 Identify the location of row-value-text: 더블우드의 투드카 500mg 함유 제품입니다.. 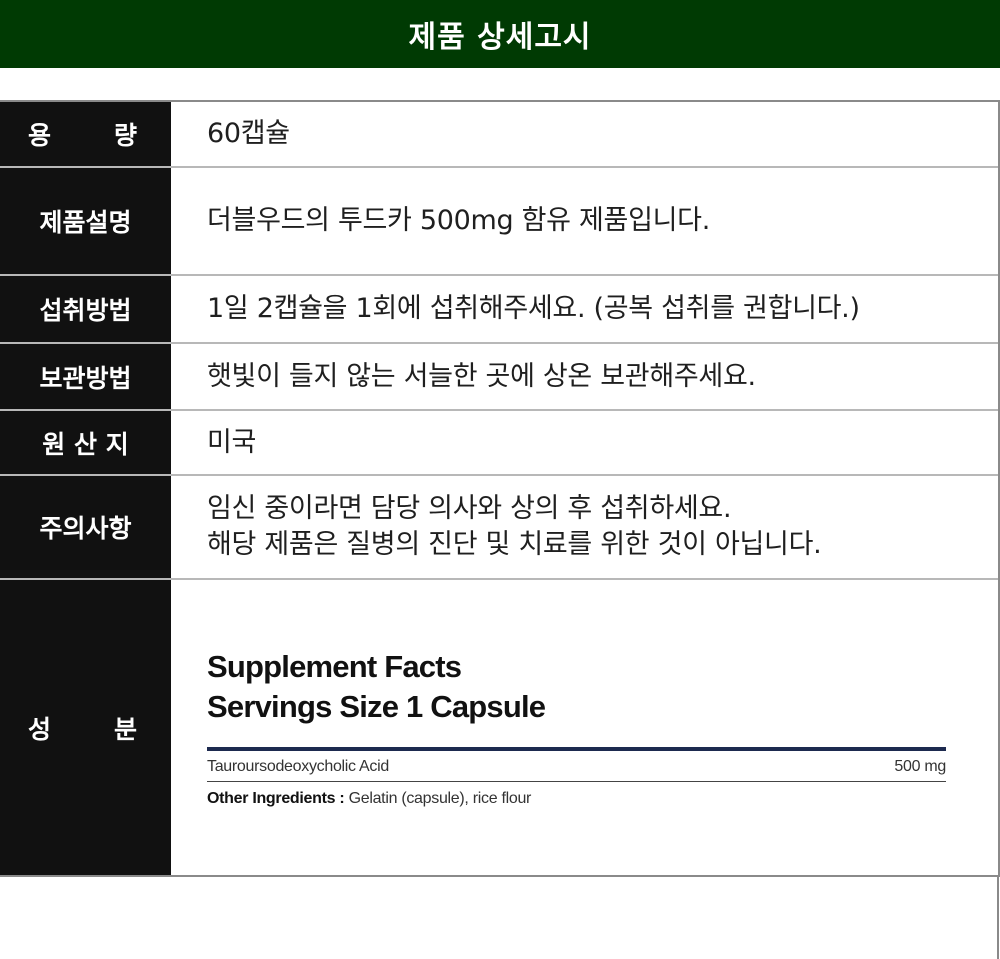
(458, 220).